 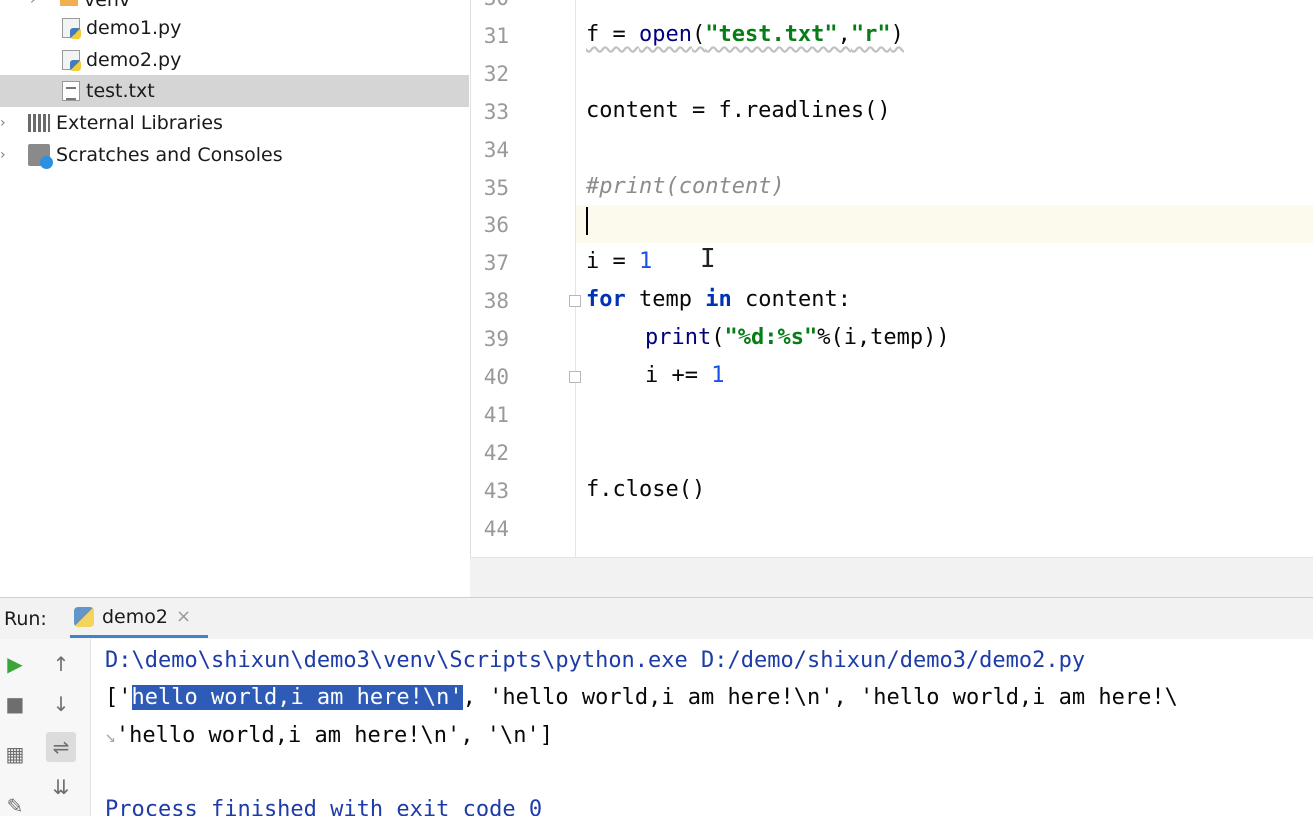 I want to click on line-number: 32, so click(x=496, y=74).